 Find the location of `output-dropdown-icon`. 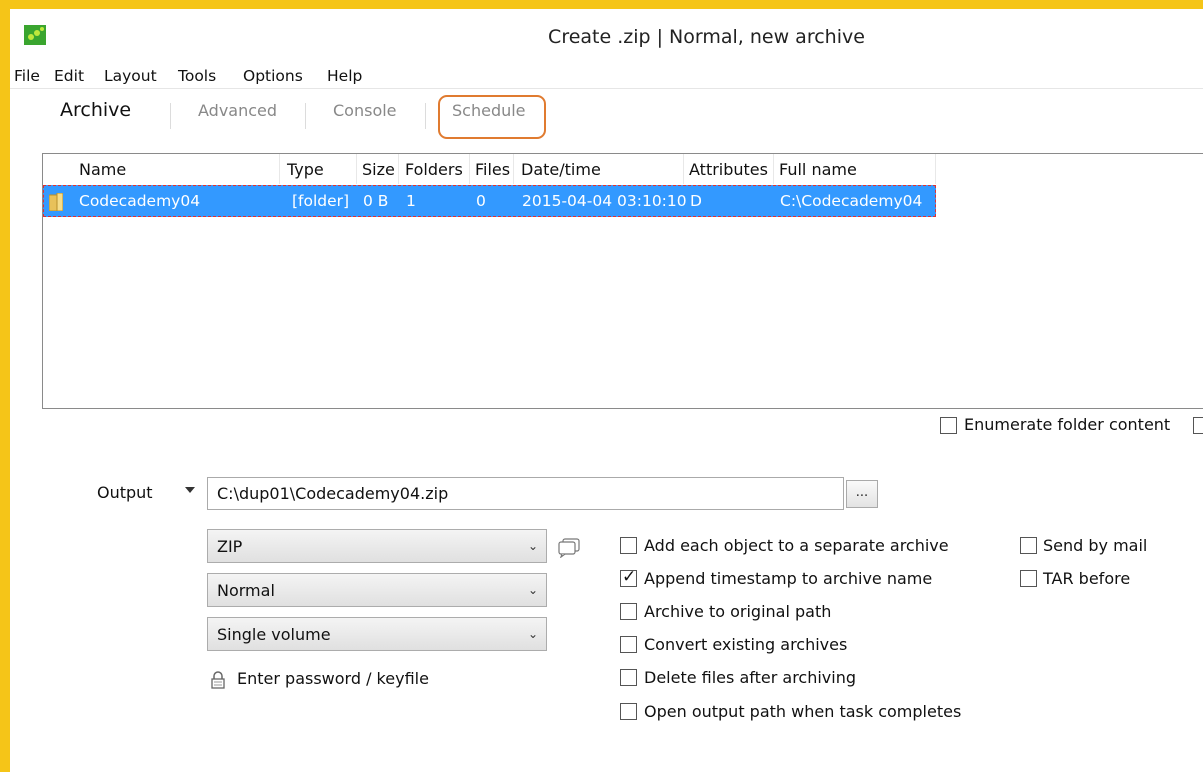

output-dropdown-icon is located at coordinates (190, 490).